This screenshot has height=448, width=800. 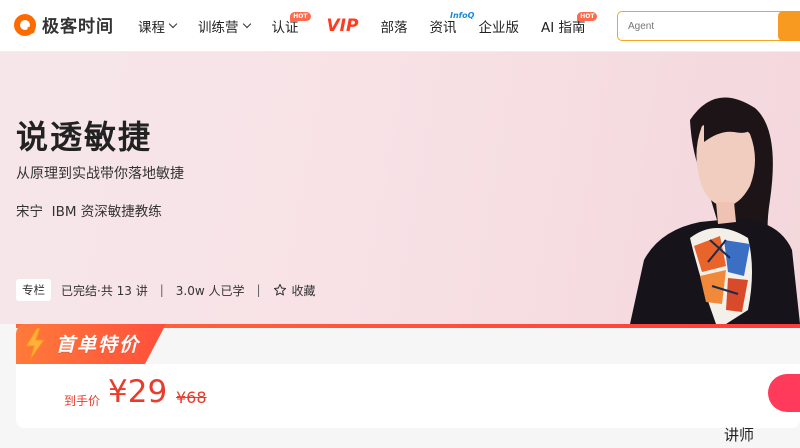 I want to click on search-input, so click(x=708, y=26).